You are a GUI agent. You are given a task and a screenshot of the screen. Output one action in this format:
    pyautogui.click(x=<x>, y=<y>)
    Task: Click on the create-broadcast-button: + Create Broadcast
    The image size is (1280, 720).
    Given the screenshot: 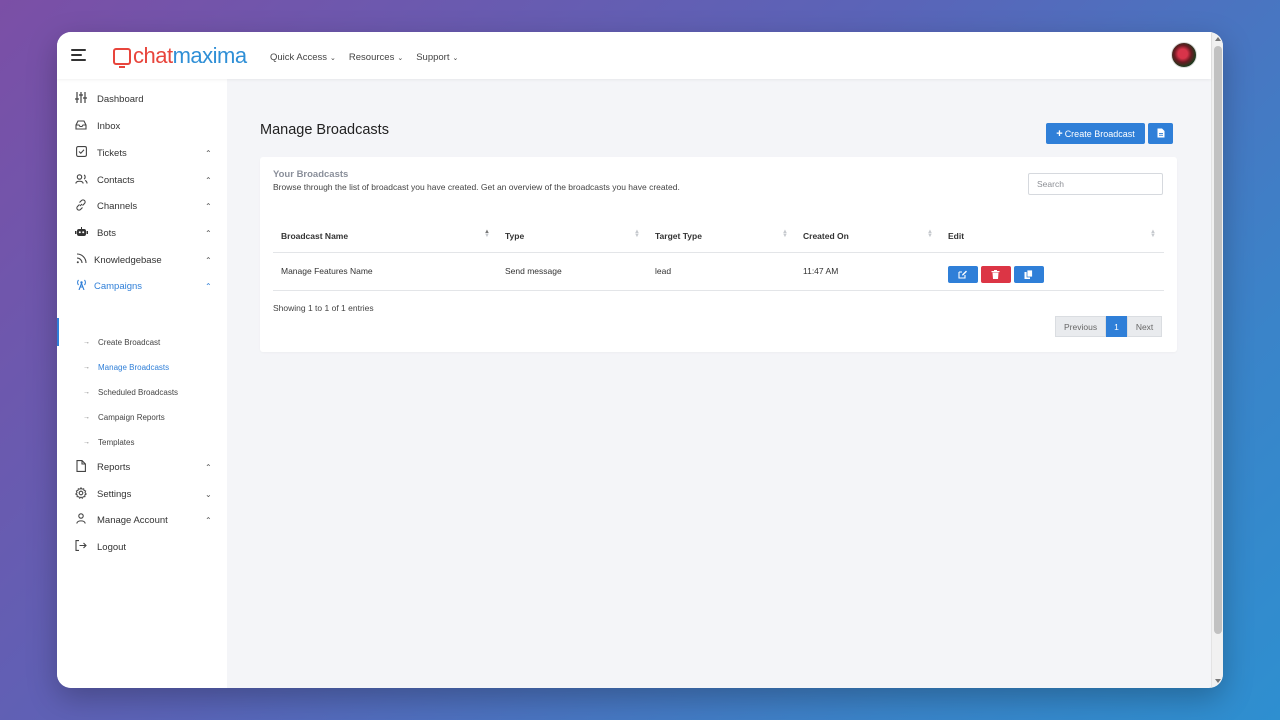 What is the action you would take?
    pyautogui.click(x=1095, y=133)
    